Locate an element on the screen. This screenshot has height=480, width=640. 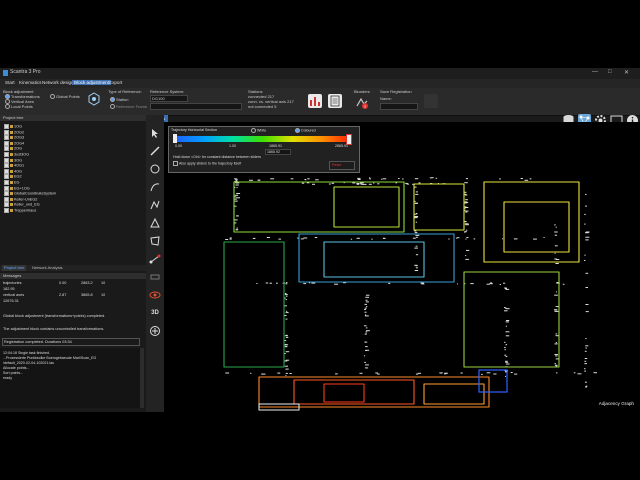
tree-item: GlobalCoordinateSystem is located at coordinates (30, 194).